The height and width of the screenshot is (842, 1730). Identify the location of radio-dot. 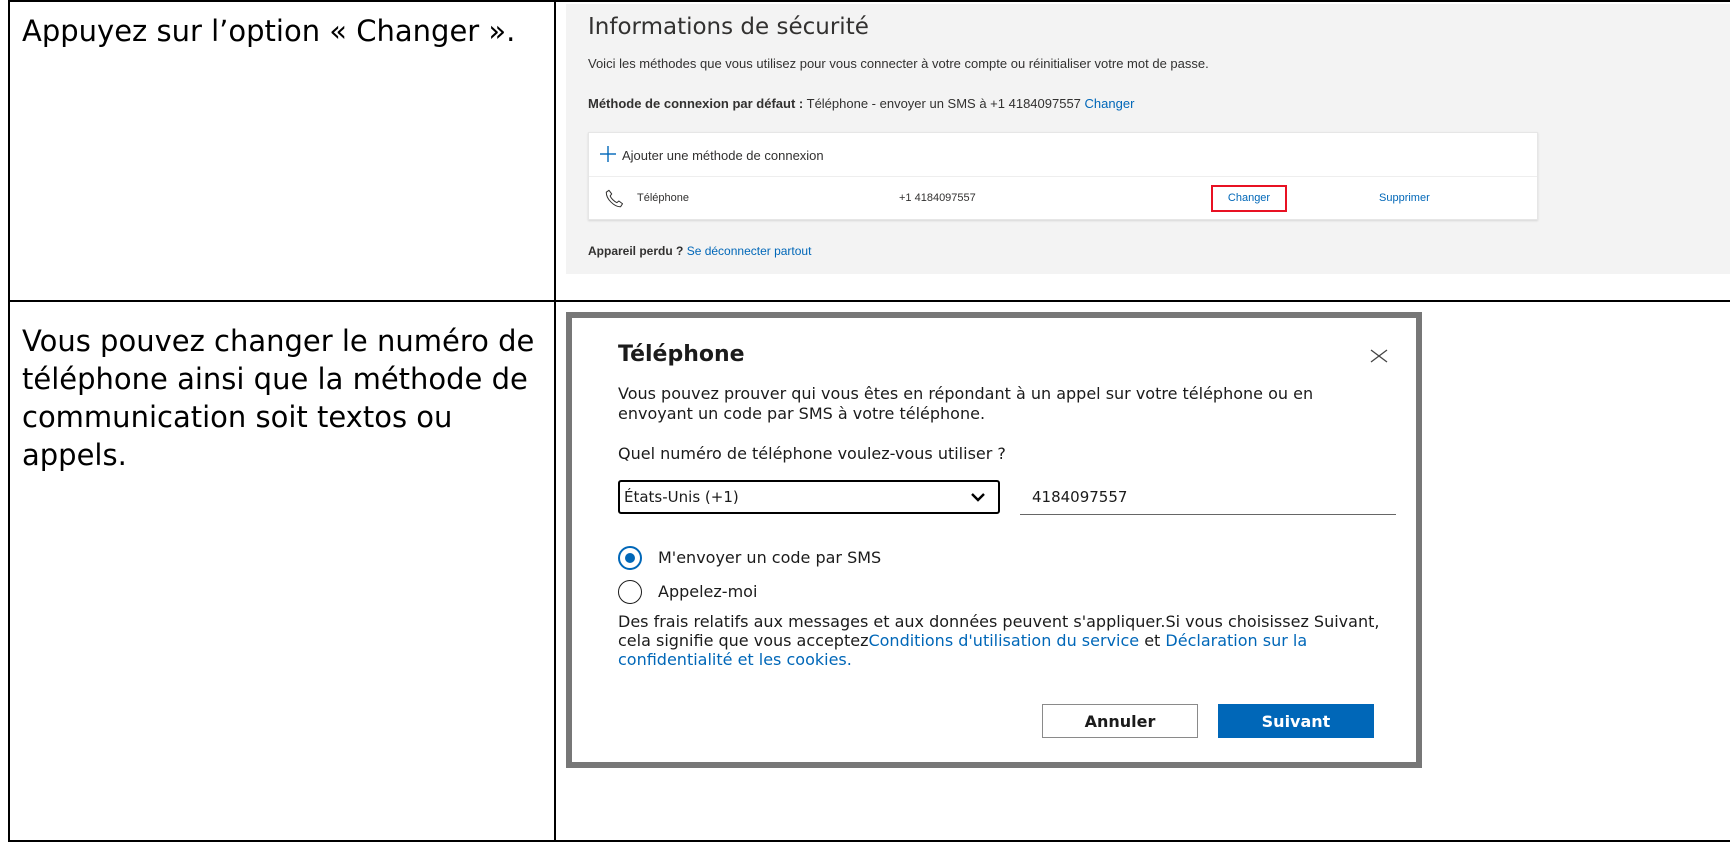
(630, 558).